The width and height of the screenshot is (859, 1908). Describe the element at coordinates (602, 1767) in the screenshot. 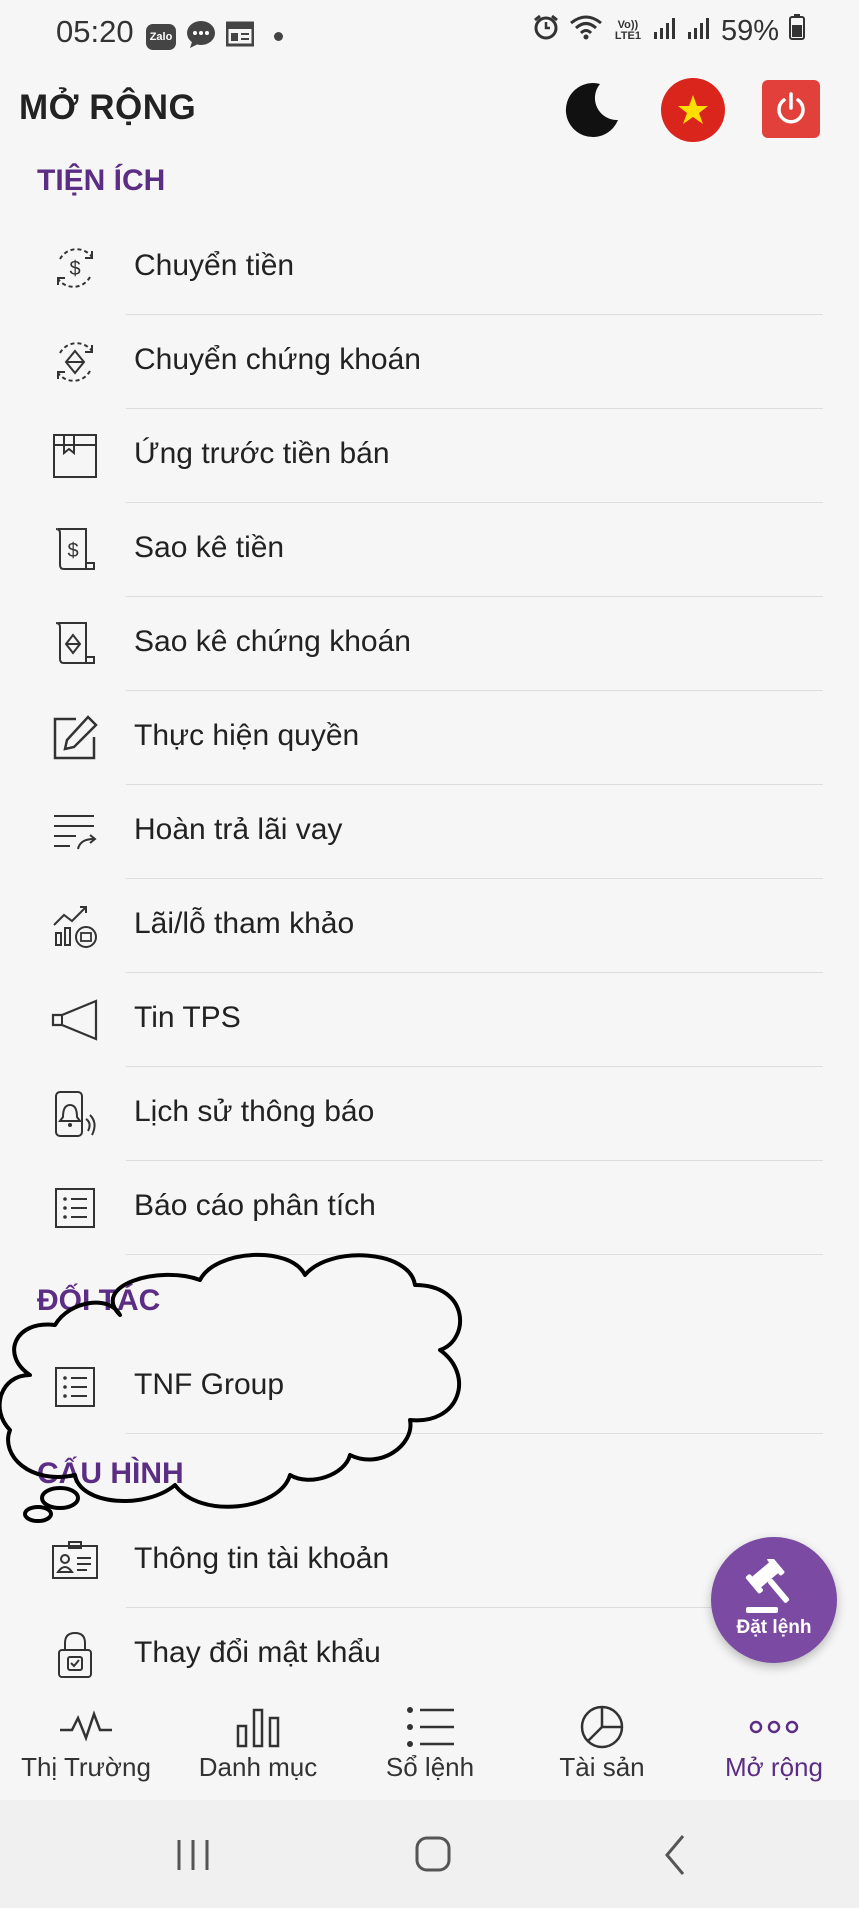

I see `tab-label: Tài sản` at that location.